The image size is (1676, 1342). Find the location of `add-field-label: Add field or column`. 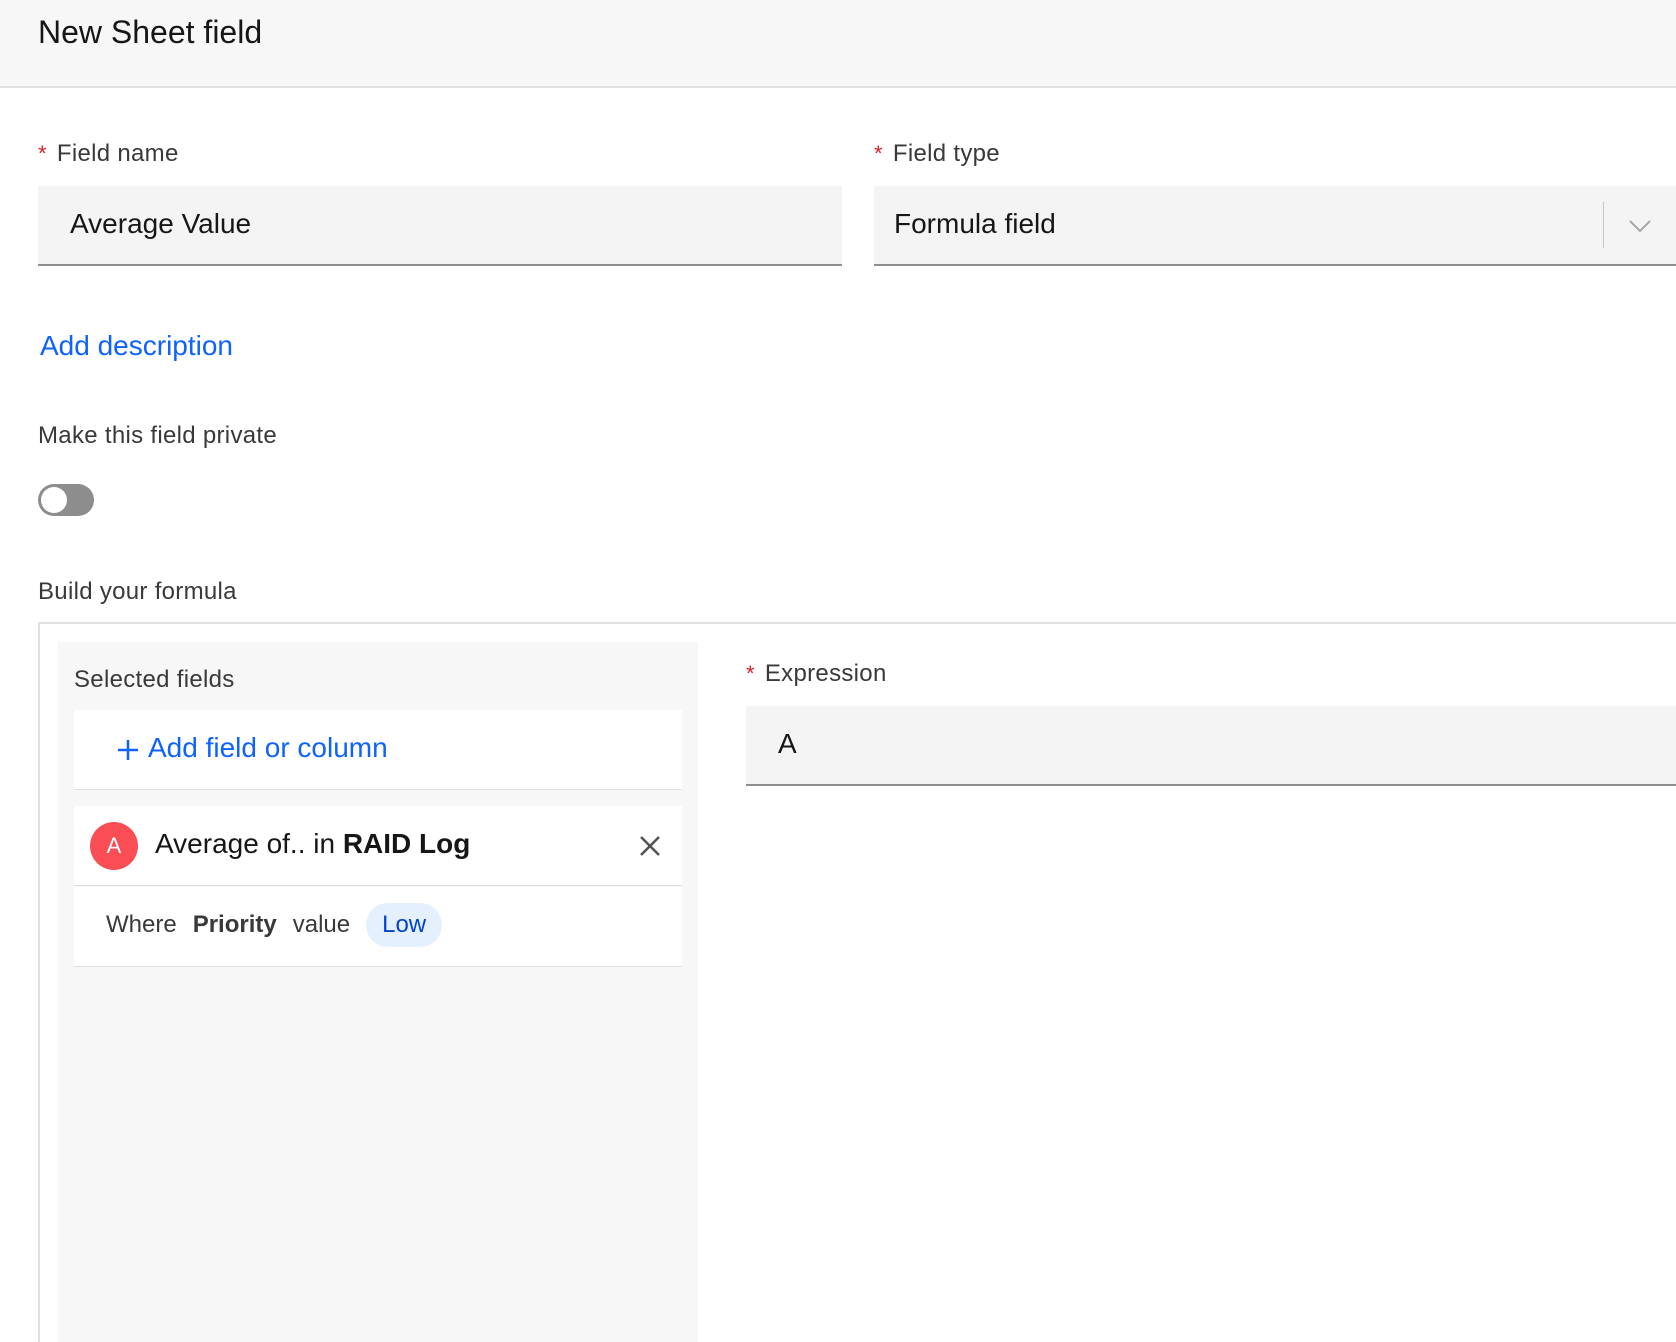

add-field-label: Add field or column is located at coordinates (268, 747).